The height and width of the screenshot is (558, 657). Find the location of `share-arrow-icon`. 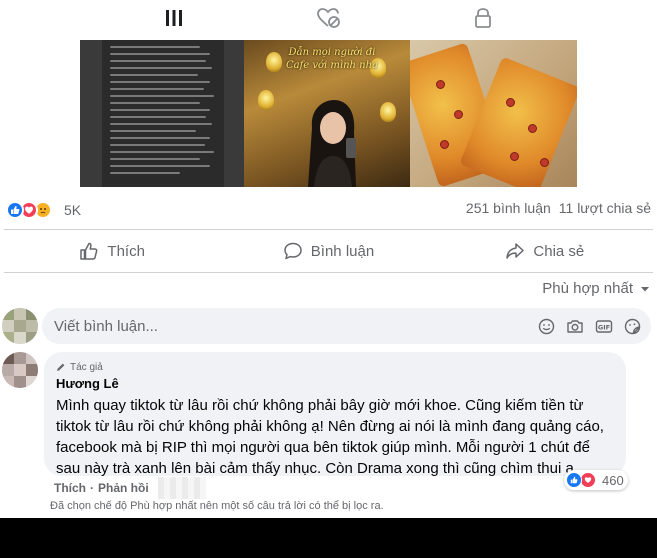

share-arrow-icon is located at coordinates (515, 251).